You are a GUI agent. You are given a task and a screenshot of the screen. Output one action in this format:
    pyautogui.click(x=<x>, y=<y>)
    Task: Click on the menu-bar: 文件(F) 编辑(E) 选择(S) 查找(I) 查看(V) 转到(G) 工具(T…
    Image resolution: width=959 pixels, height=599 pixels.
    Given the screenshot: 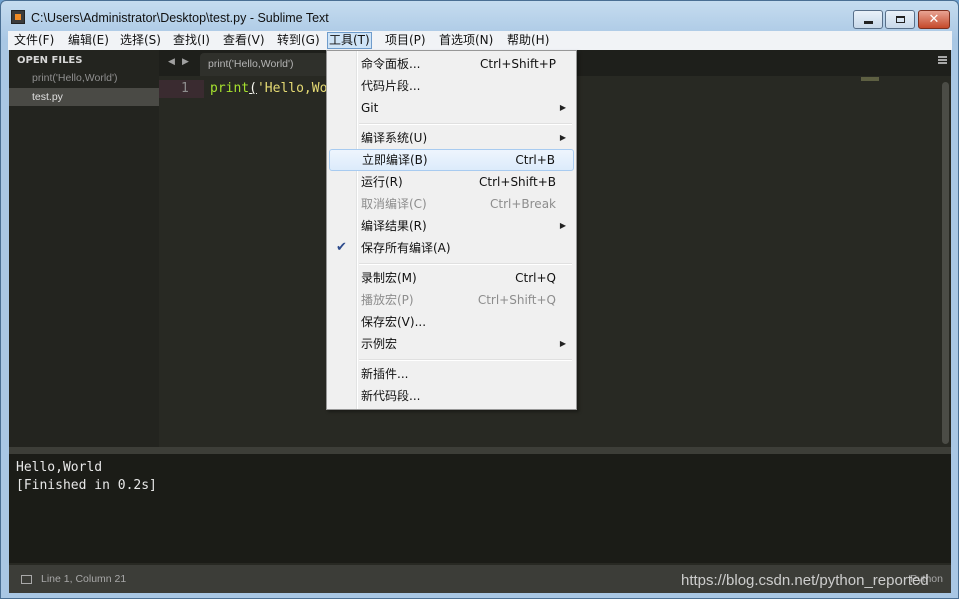 What is the action you would take?
    pyautogui.click(x=480, y=40)
    